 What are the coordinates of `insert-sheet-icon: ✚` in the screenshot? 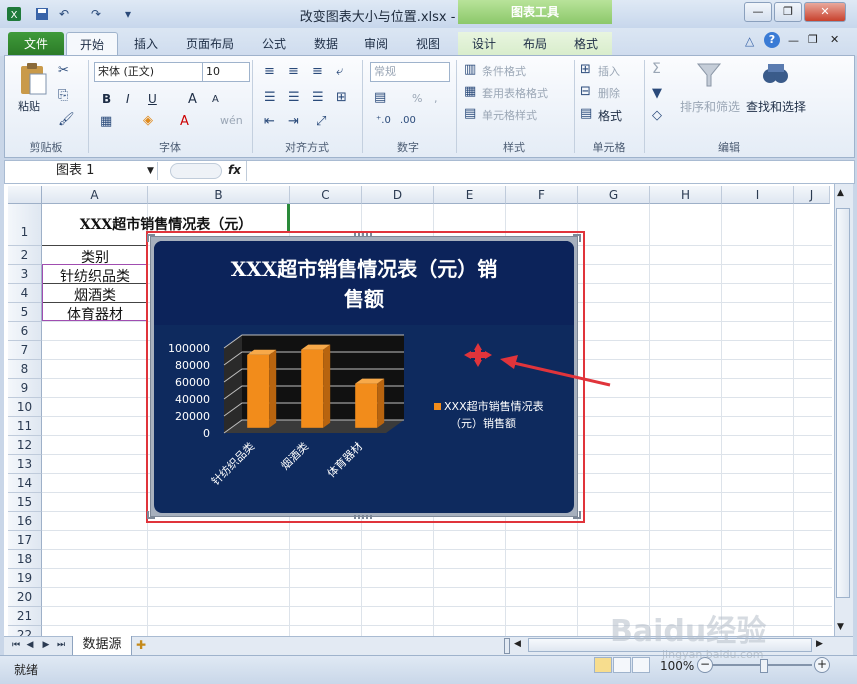 It's located at (141, 645).